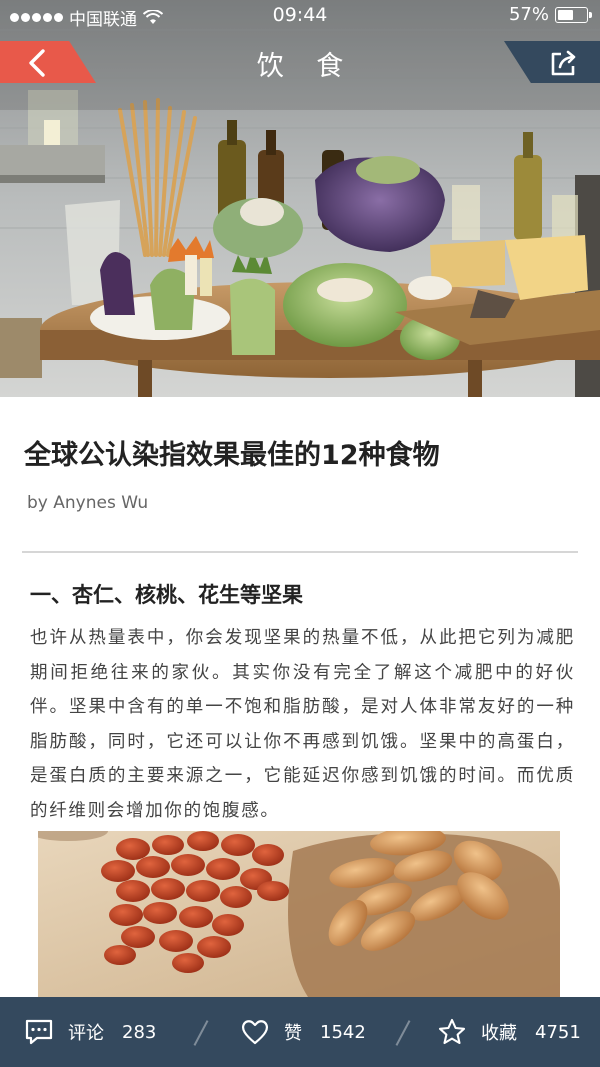 Image resolution: width=600 pixels, height=1067 pixels. Describe the element at coordinates (565, 14) in the screenshot. I see `battery-level` at that location.